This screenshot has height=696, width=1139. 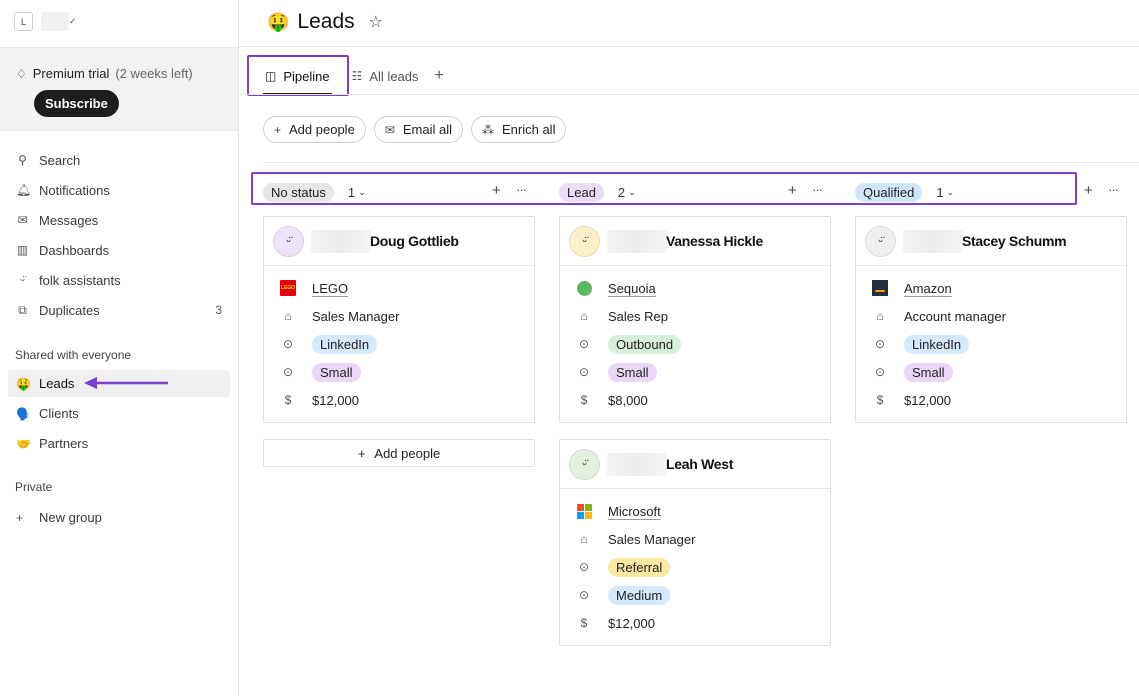 What do you see at coordinates (1088, 190) in the screenshot?
I see `add-card-icon: +` at bounding box center [1088, 190].